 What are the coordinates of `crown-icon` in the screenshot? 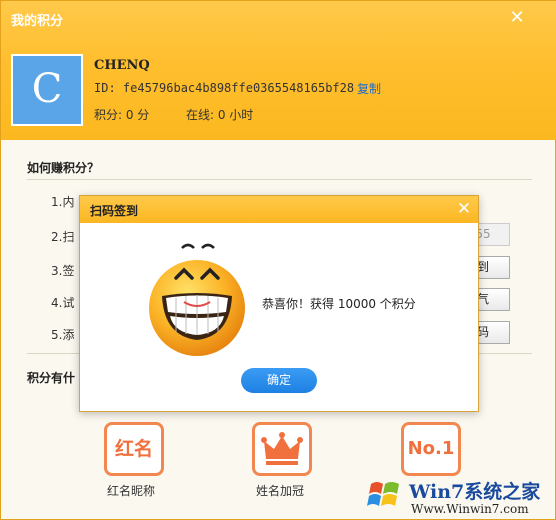 It's located at (282, 449).